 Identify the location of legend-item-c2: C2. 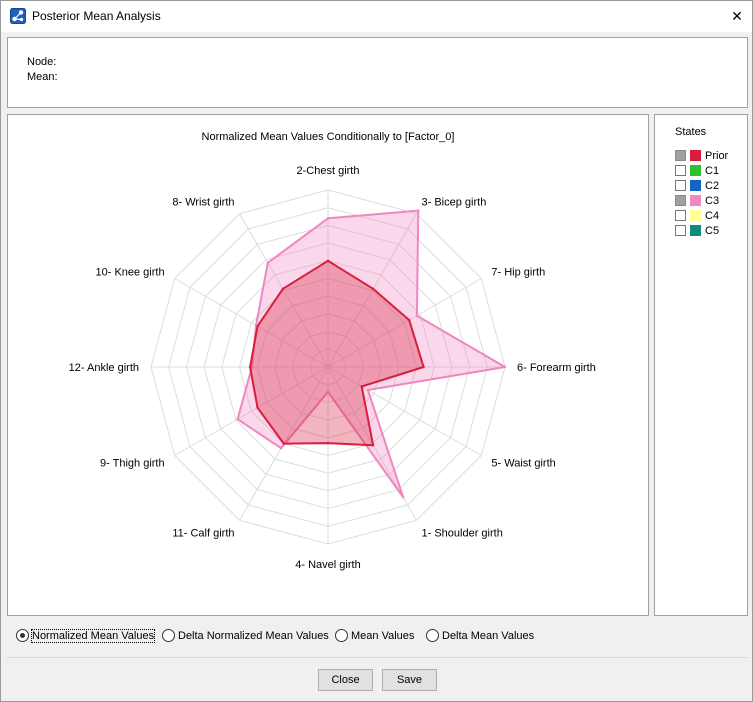
(697, 185).